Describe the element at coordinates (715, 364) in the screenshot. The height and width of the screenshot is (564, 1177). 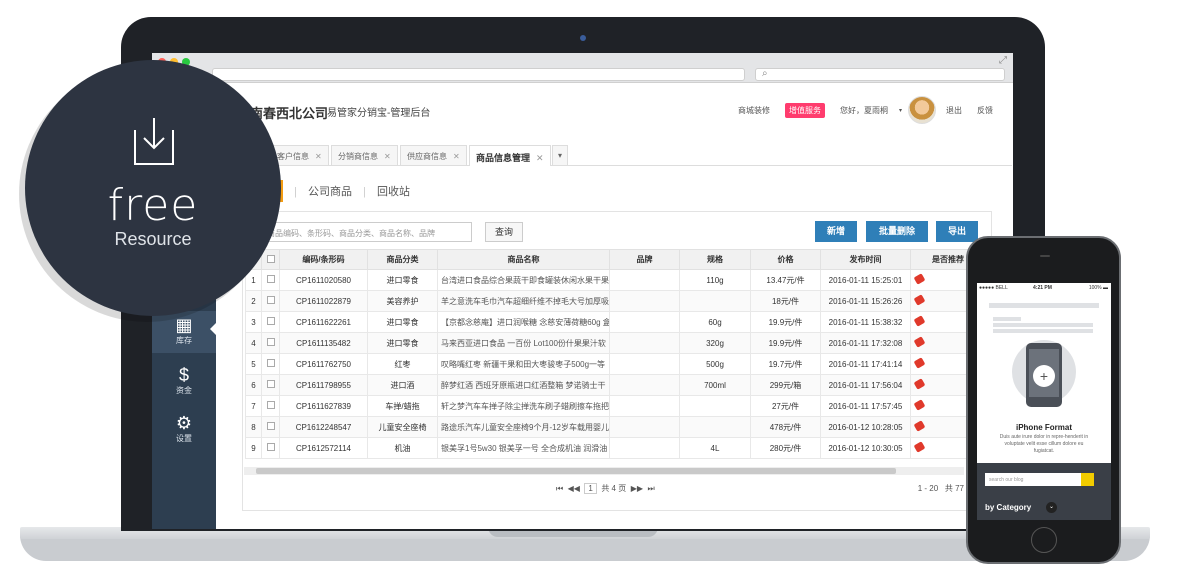
I see `cell-spec: 500g` at that location.